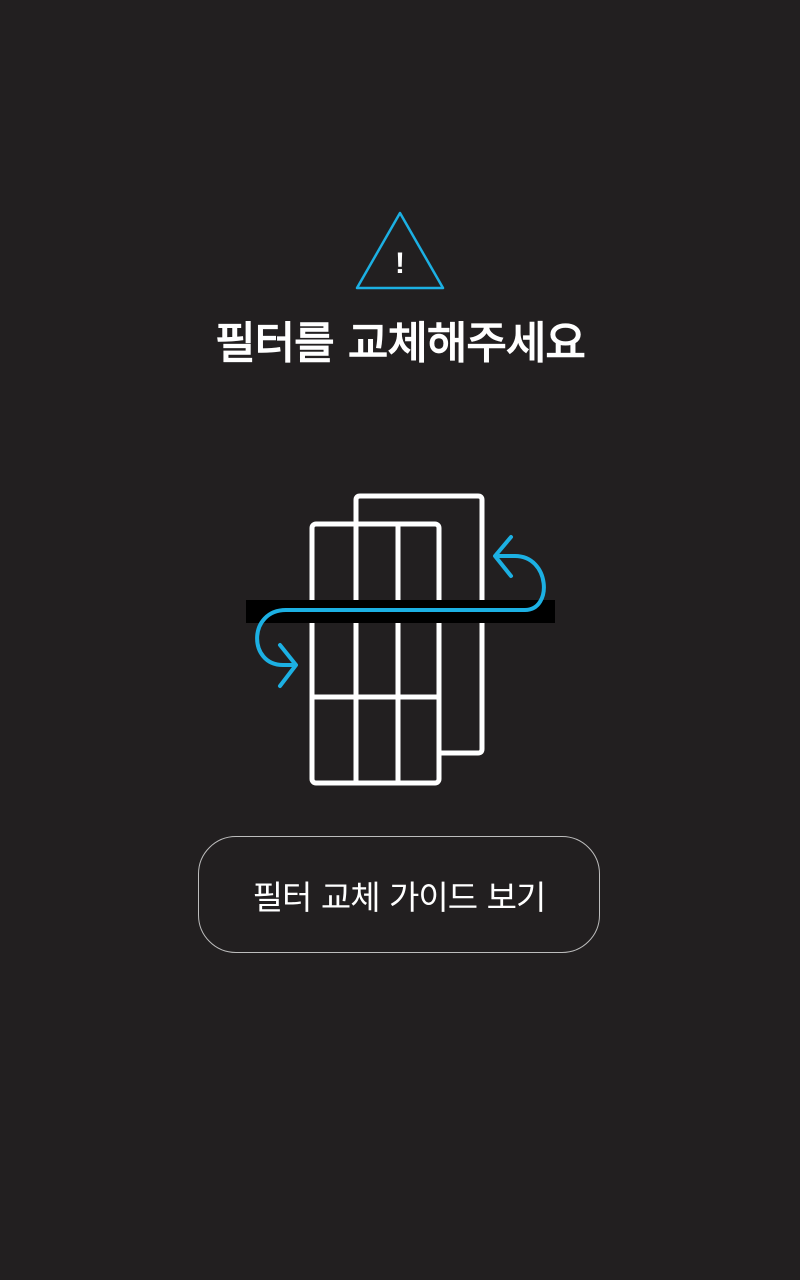 The width and height of the screenshot is (800, 1280). I want to click on front-filter-panel, so click(375, 653).